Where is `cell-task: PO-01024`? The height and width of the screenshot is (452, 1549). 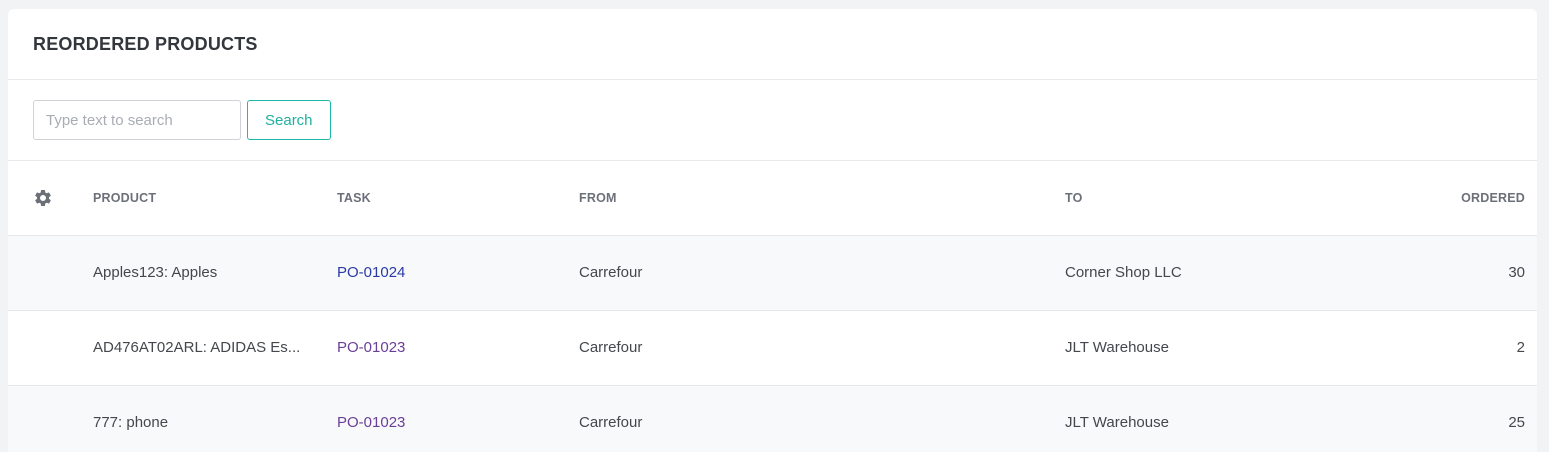
cell-task: PO-01024 is located at coordinates (458, 272).